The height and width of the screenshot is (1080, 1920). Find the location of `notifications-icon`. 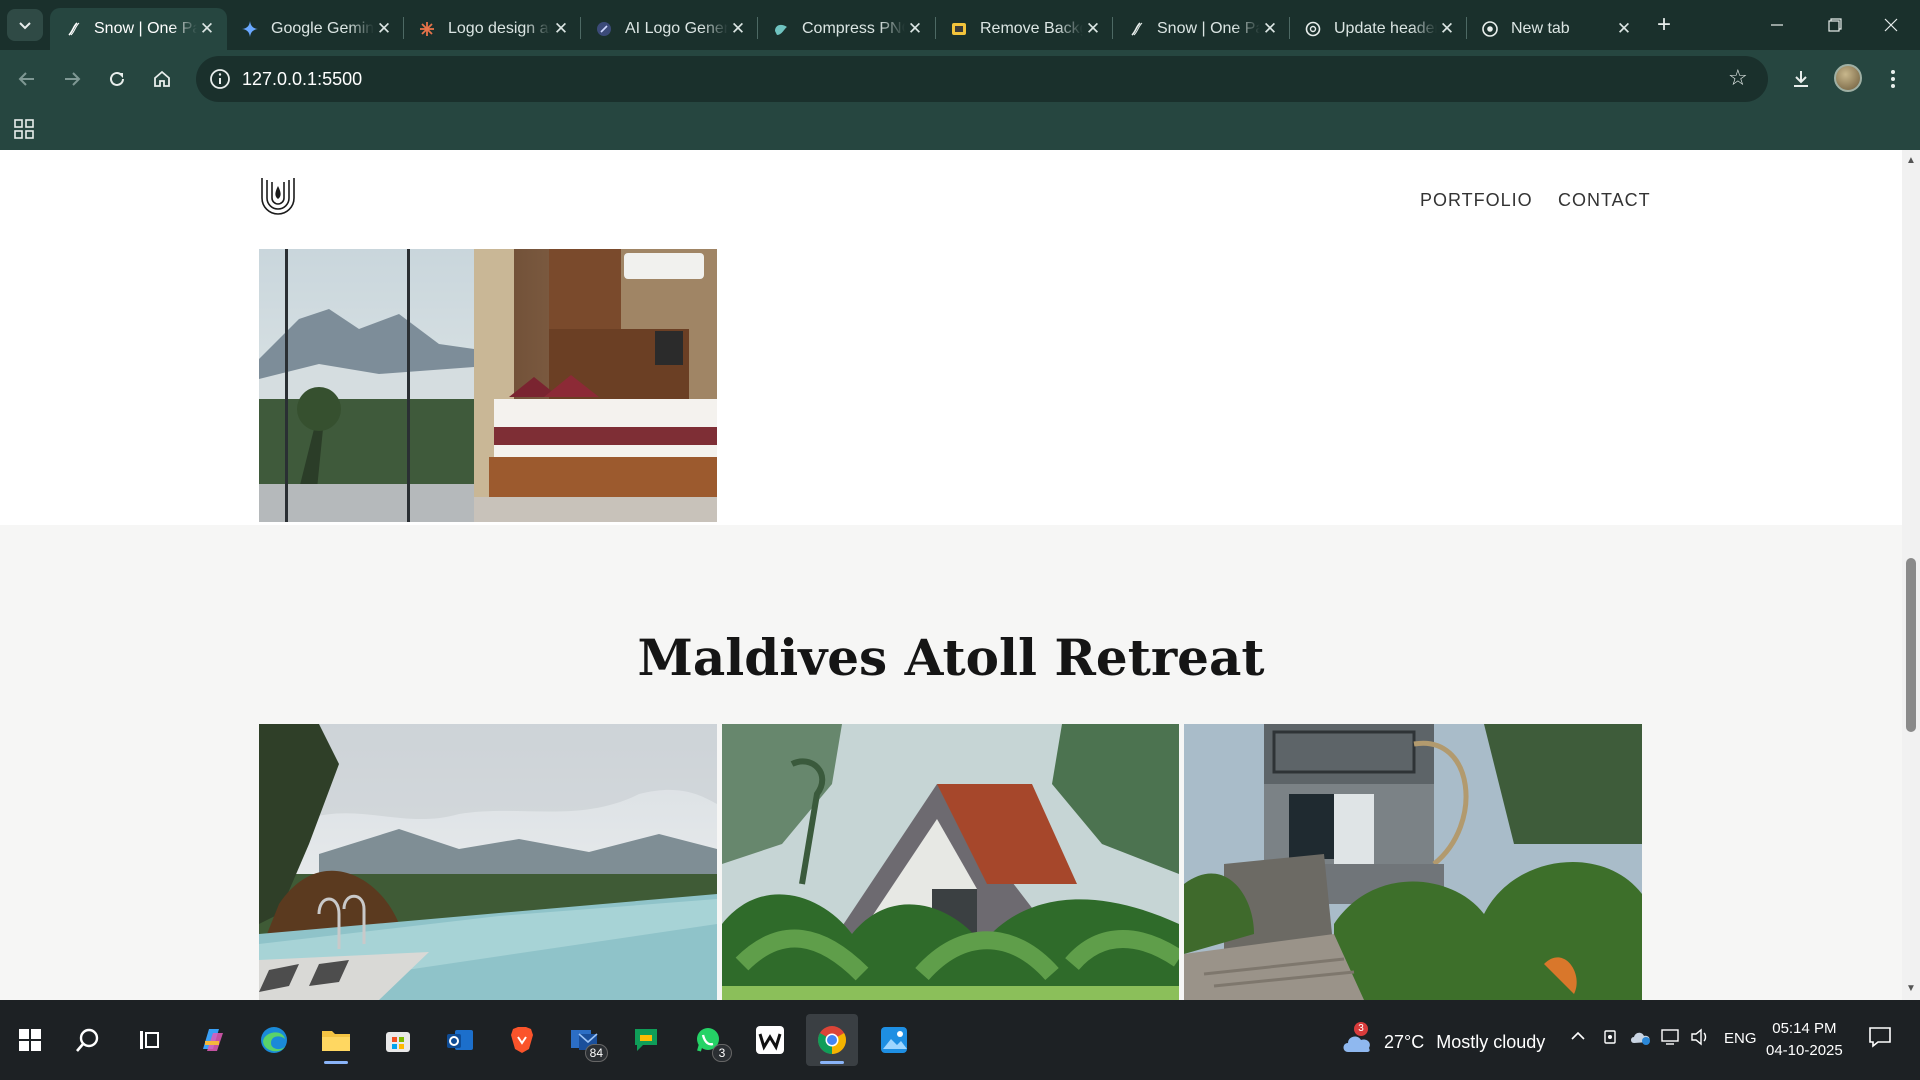

notifications-icon is located at coordinates (1880, 1039).